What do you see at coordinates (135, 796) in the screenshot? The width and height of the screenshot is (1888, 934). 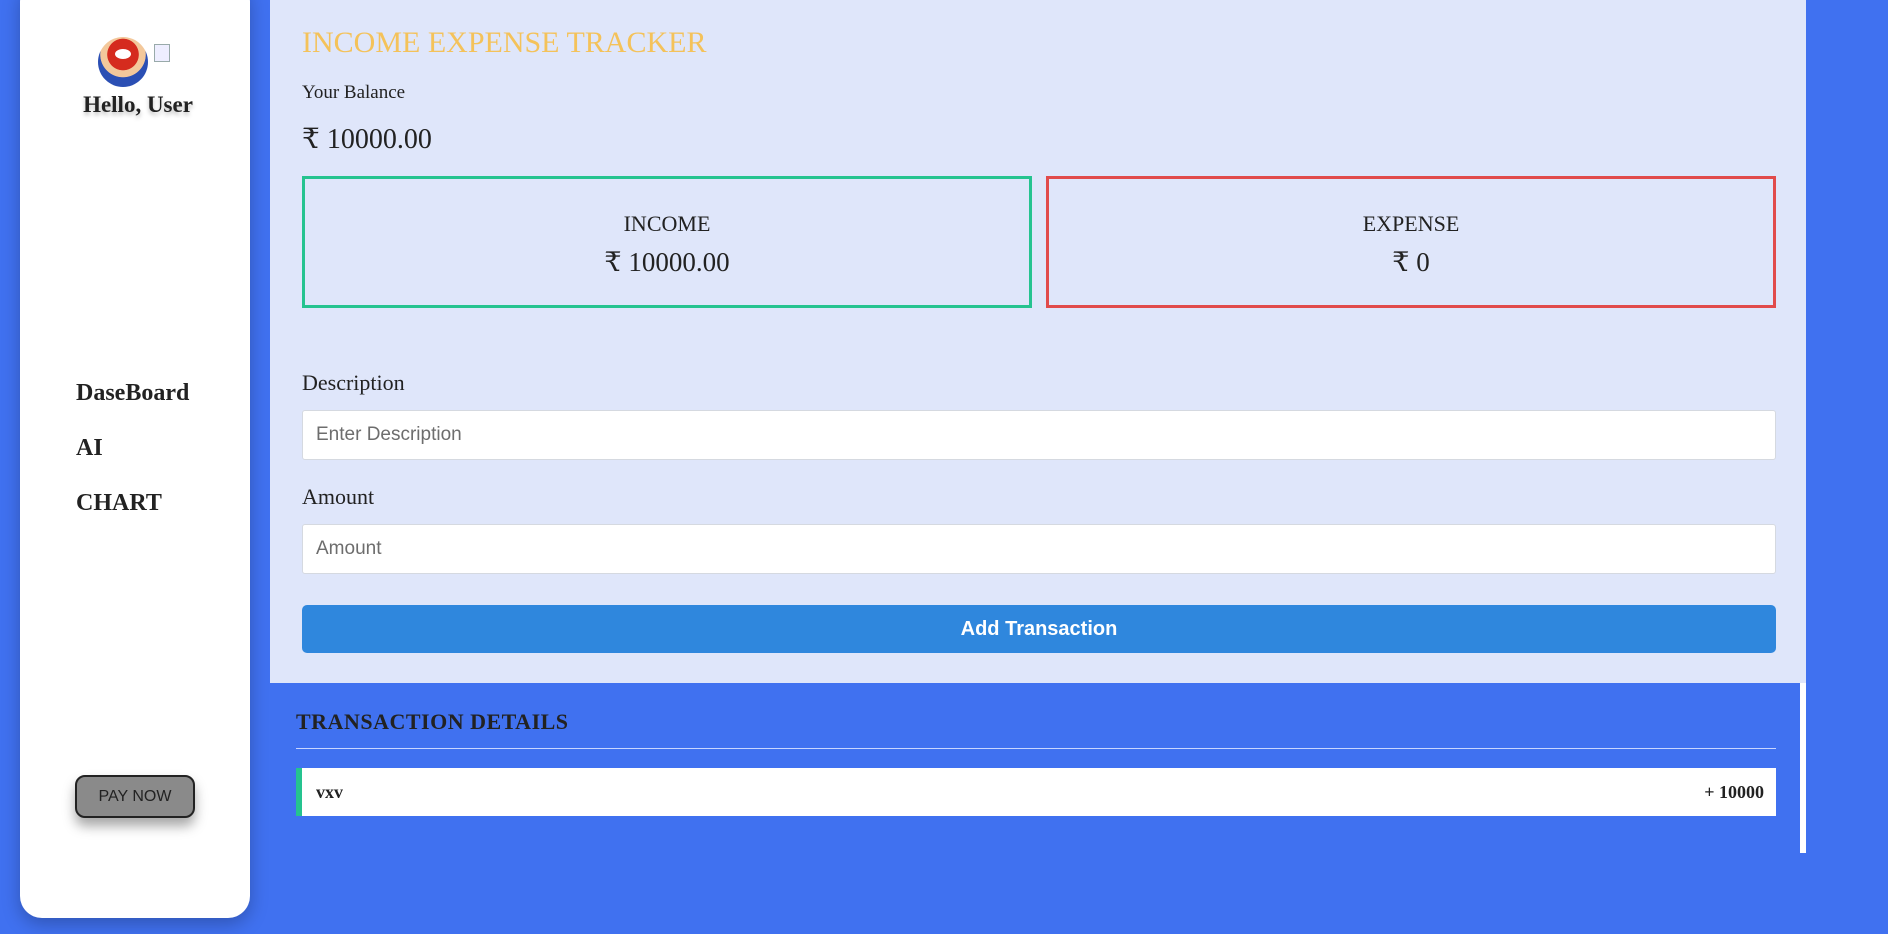 I see `pay-now-button: PAY NOW` at bounding box center [135, 796].